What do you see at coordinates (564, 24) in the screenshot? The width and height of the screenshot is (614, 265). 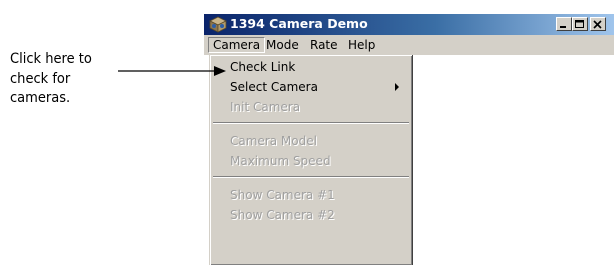 I see `minimize-icon` at bounding box center [564, 24].